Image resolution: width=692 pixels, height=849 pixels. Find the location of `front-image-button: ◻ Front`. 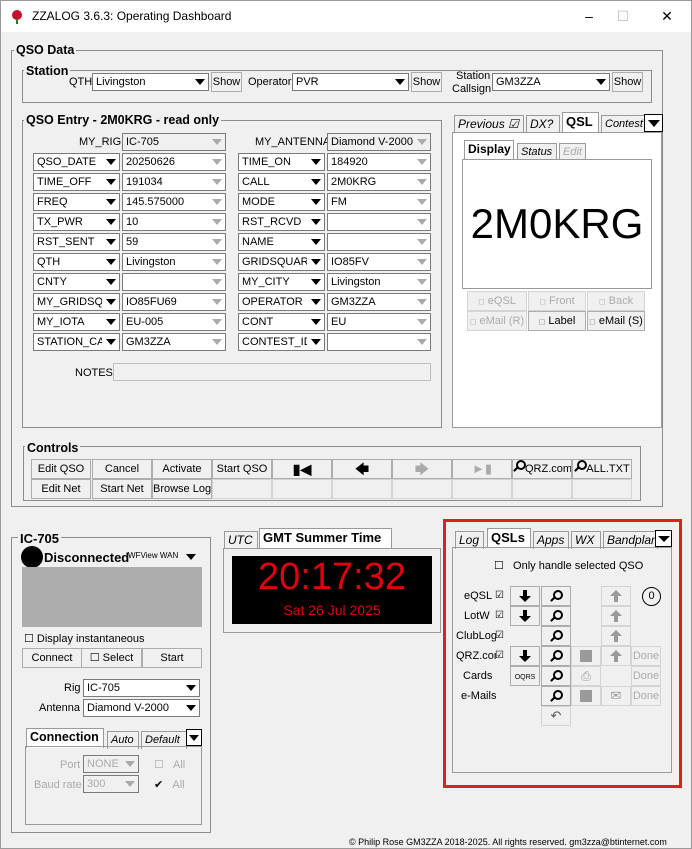

front-image-button: ◻ Front is located at coordinates (557, 301).